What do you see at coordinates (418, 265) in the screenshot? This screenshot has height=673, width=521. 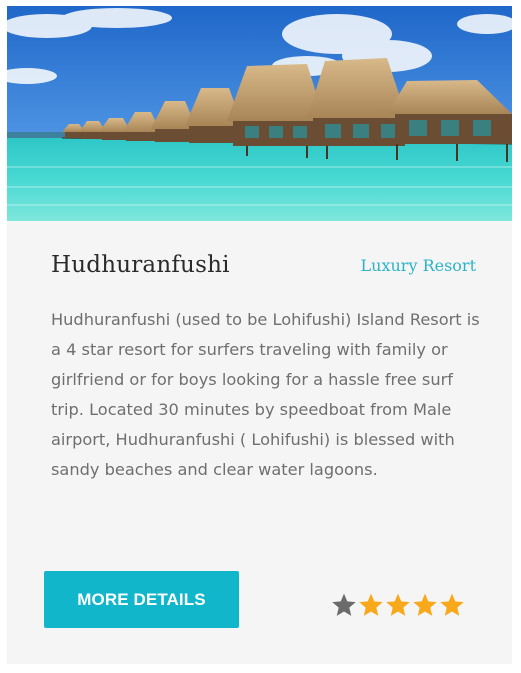 I see `category-link: Luxury Resort` at bounding box center [418, 265].